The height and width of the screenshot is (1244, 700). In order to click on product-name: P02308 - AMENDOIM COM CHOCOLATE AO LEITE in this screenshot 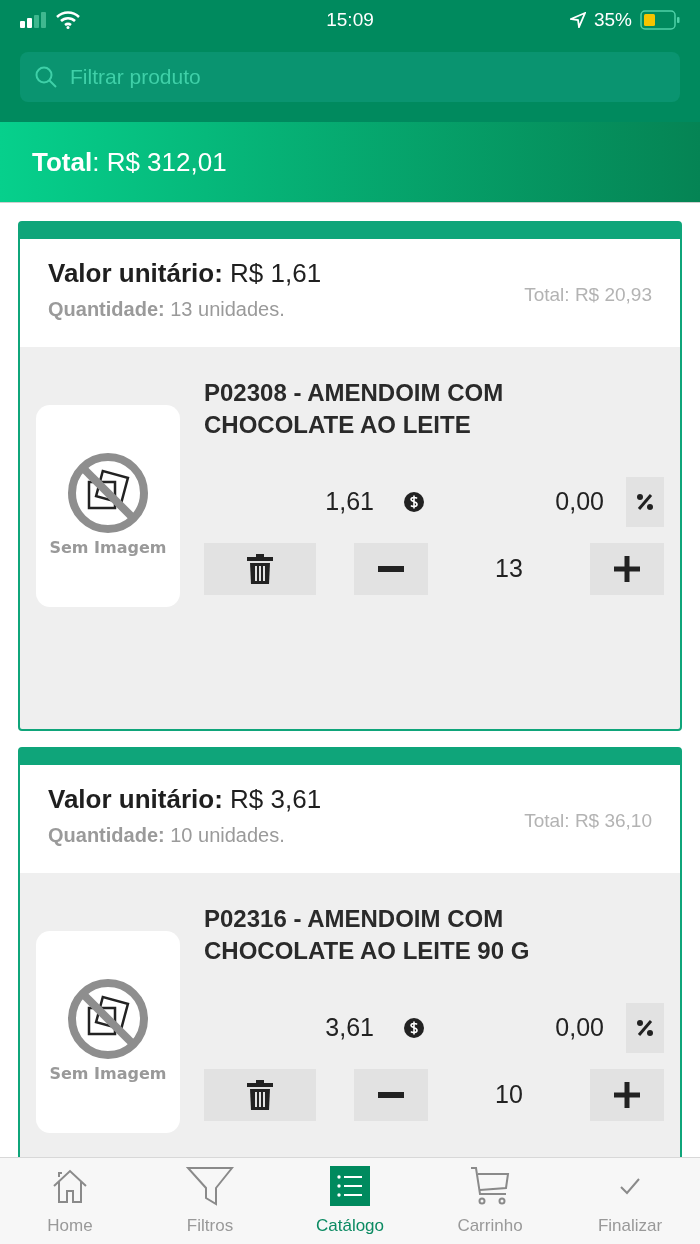, I will do `click(354, 409)`.